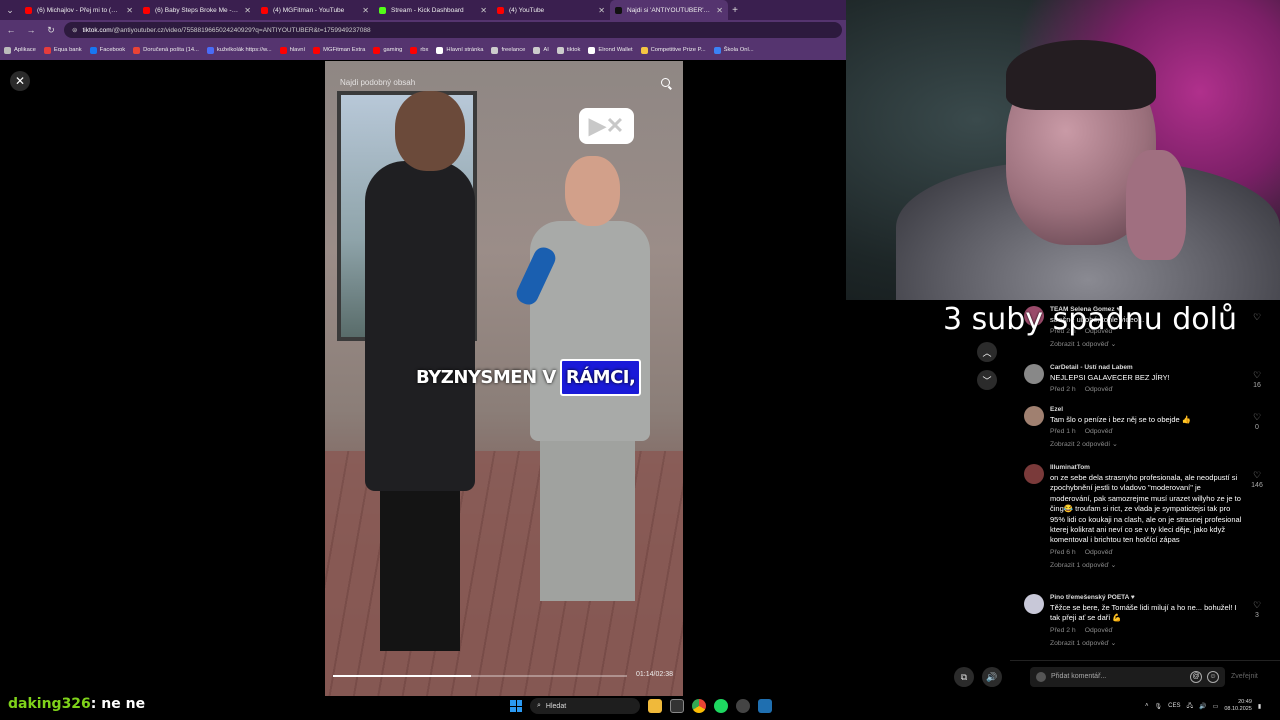  What do you see at coordinates (1147, 706) in the screenshot?
I see `chevron-up-icon: ˄` at bounding box center [1147, 706].